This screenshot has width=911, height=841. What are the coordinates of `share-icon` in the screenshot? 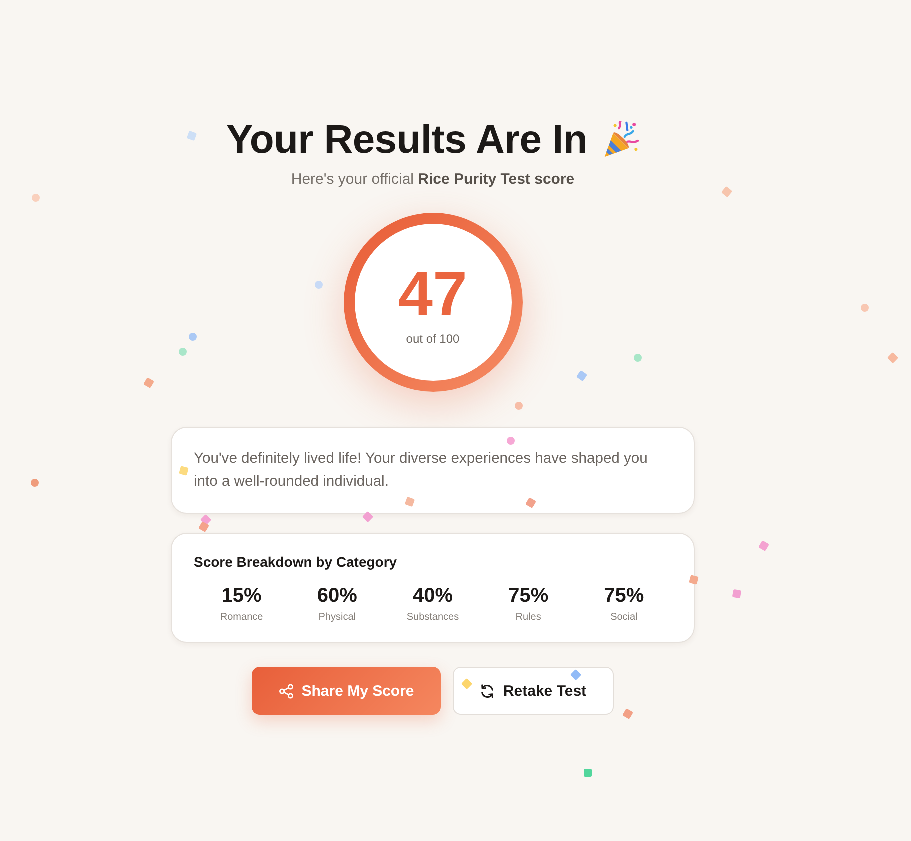 It's located at (286, 691).